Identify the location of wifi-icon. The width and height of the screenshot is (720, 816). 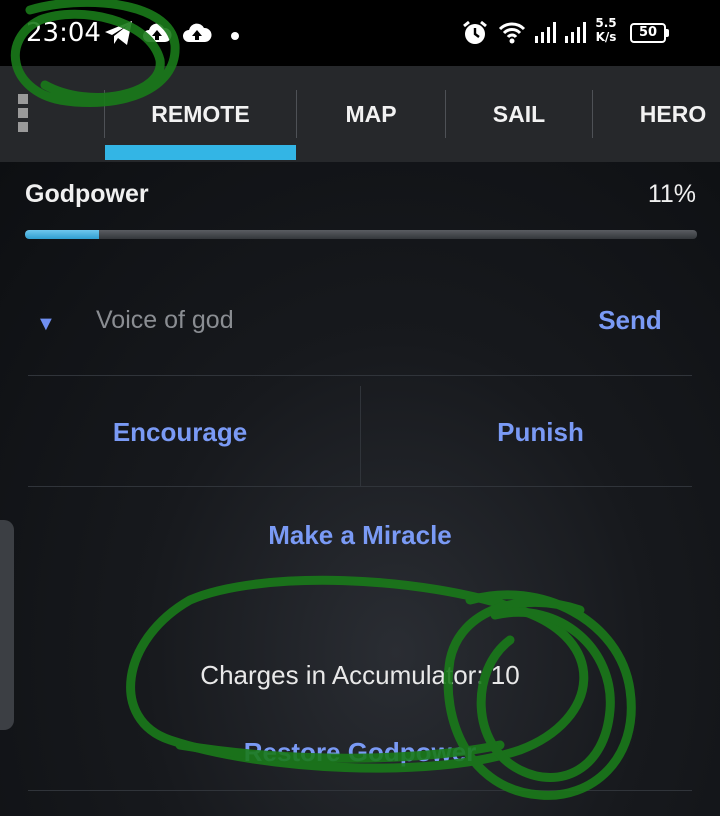
(512, 34).